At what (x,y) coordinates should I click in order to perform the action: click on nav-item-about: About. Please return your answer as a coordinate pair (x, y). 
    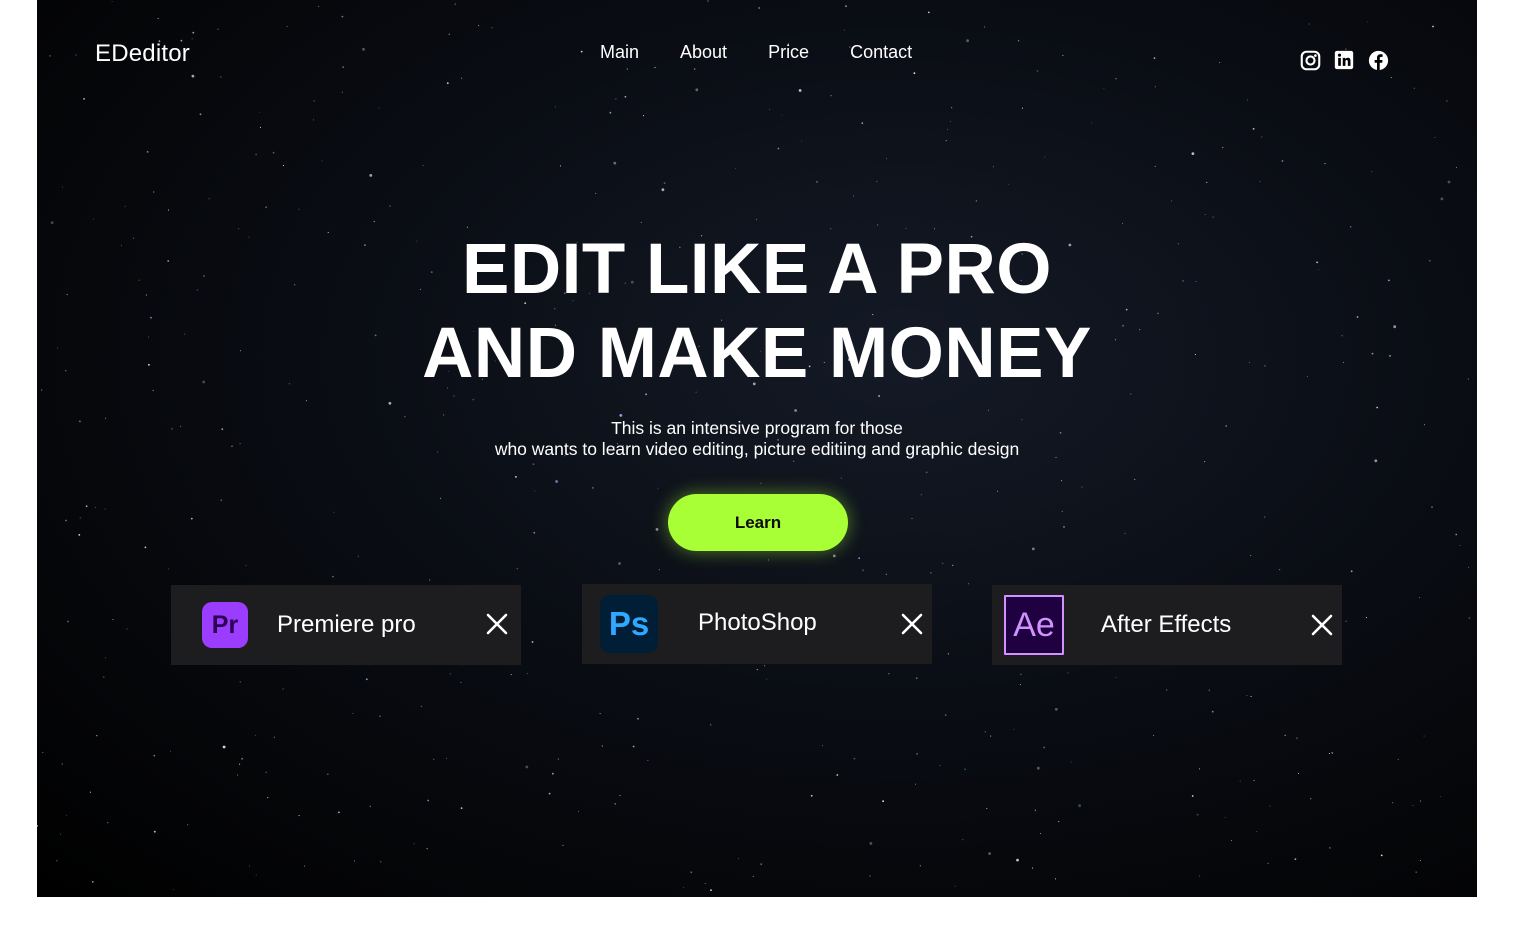
    Looking at the image, I should click on (703, 52).